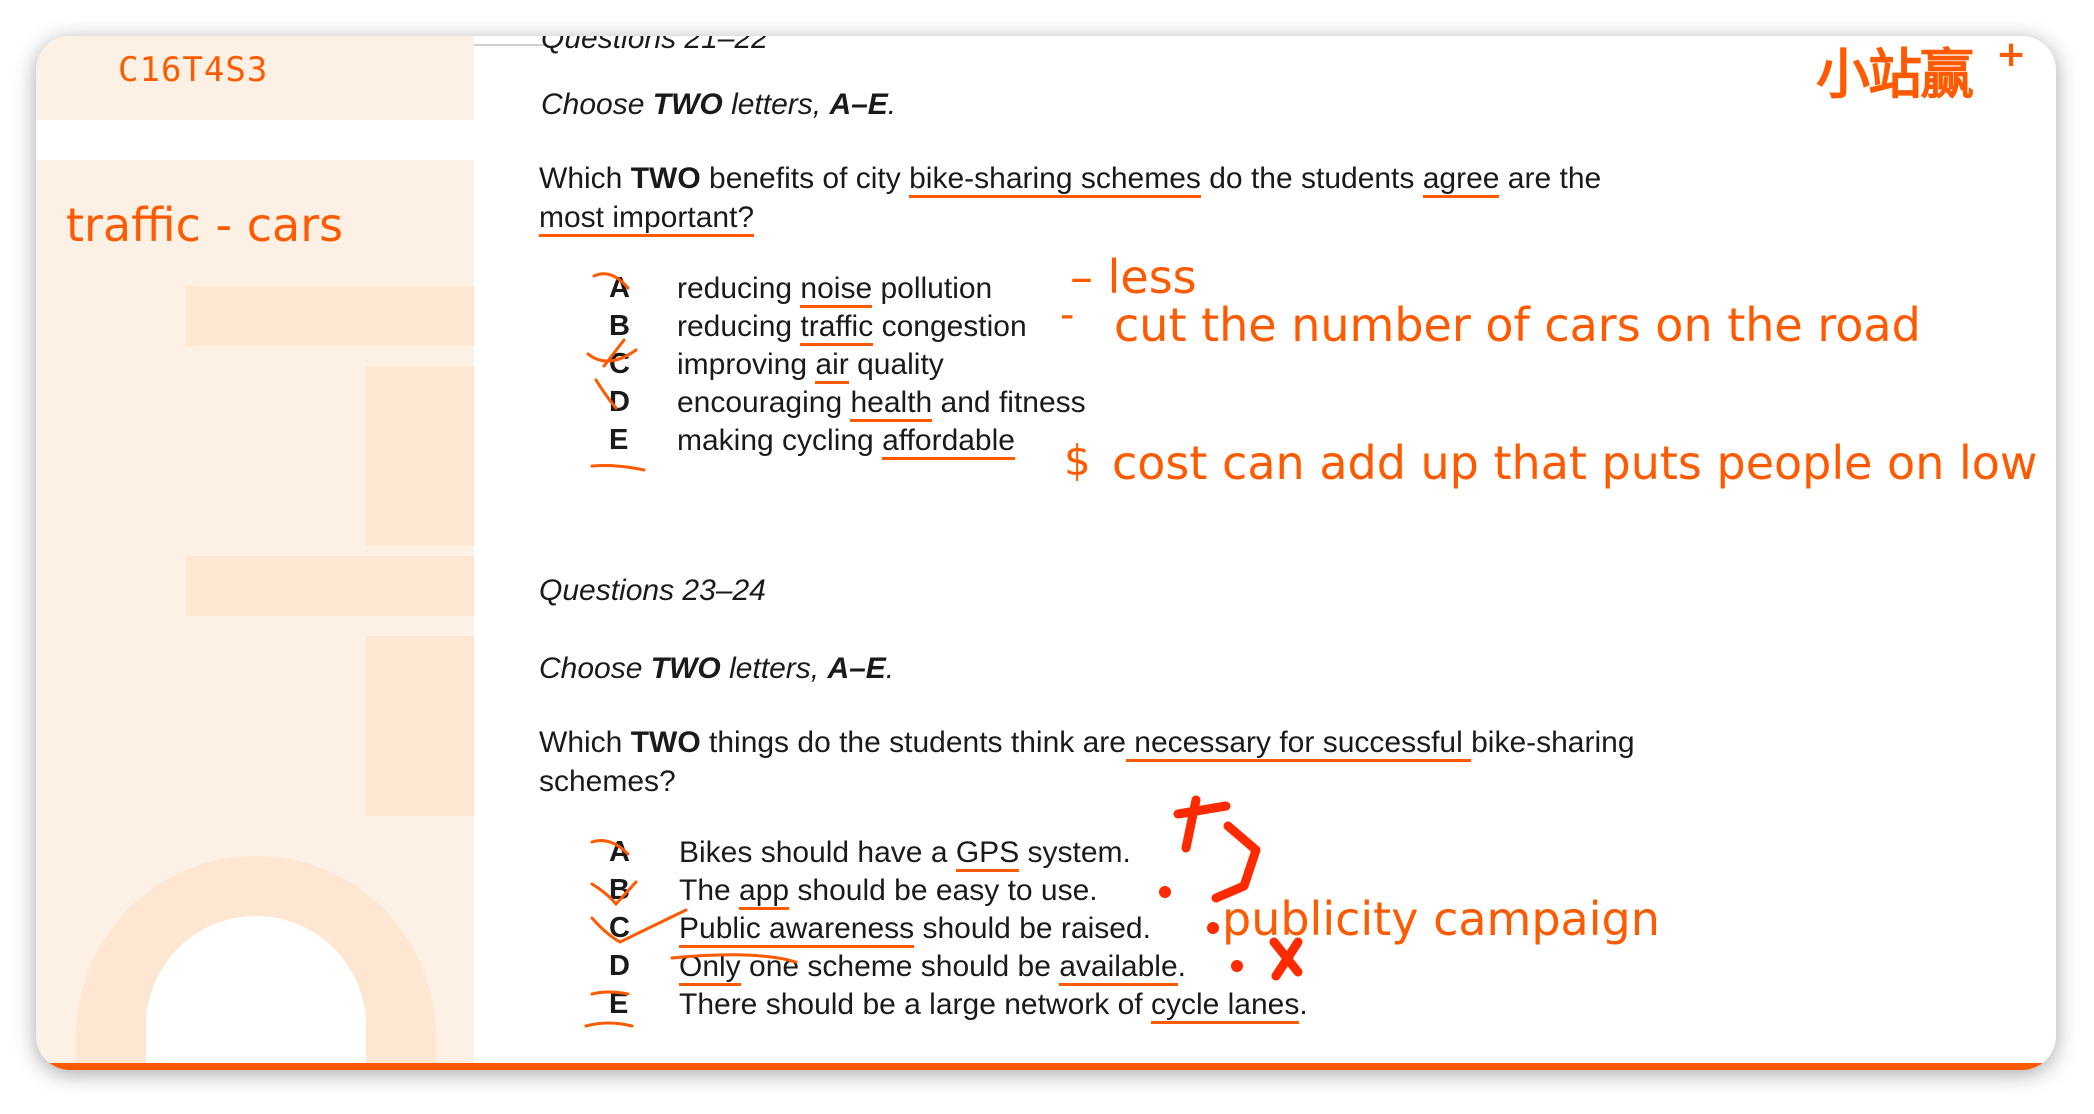 Image resolution: width=2094 pixels, height=1114 pixels. I want to click on bottom-accent-bar, so click(1046, 1066).